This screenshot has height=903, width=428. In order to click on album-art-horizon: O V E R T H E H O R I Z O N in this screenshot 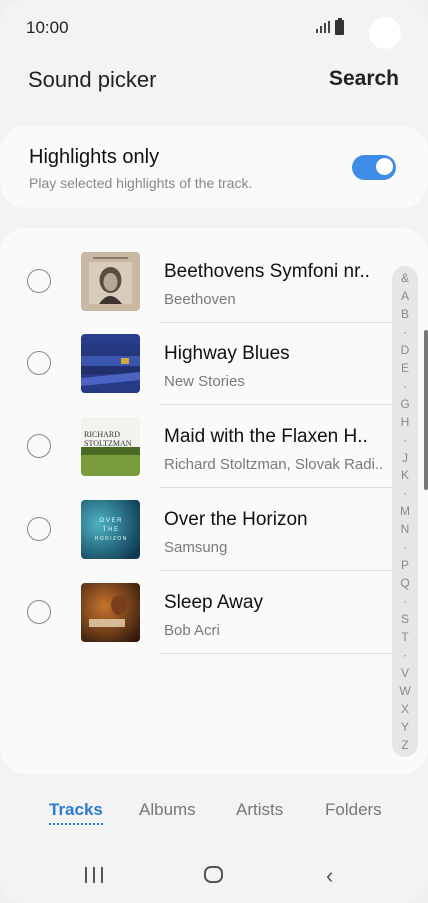, I will do `click(110, 529)`.